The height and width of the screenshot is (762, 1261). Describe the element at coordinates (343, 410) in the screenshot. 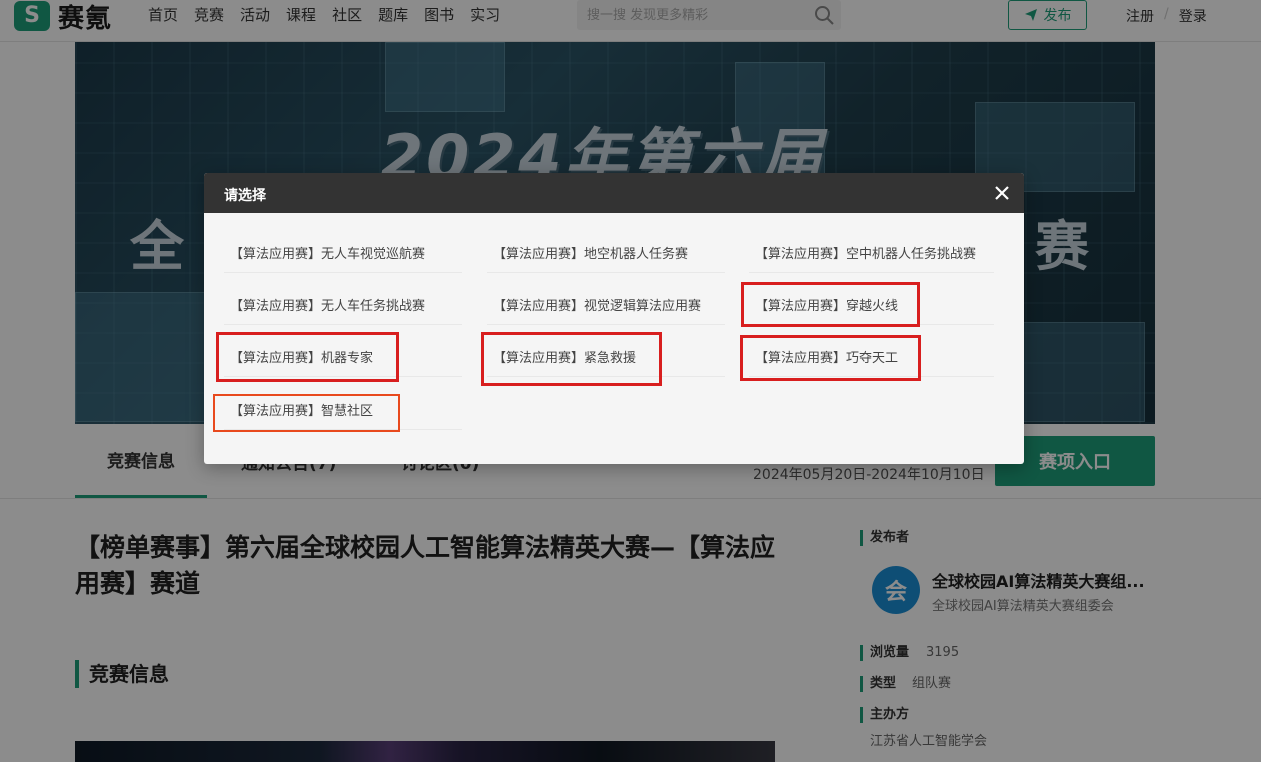

I see `track-option: 【算法应用赛】智慧社区` at that location.